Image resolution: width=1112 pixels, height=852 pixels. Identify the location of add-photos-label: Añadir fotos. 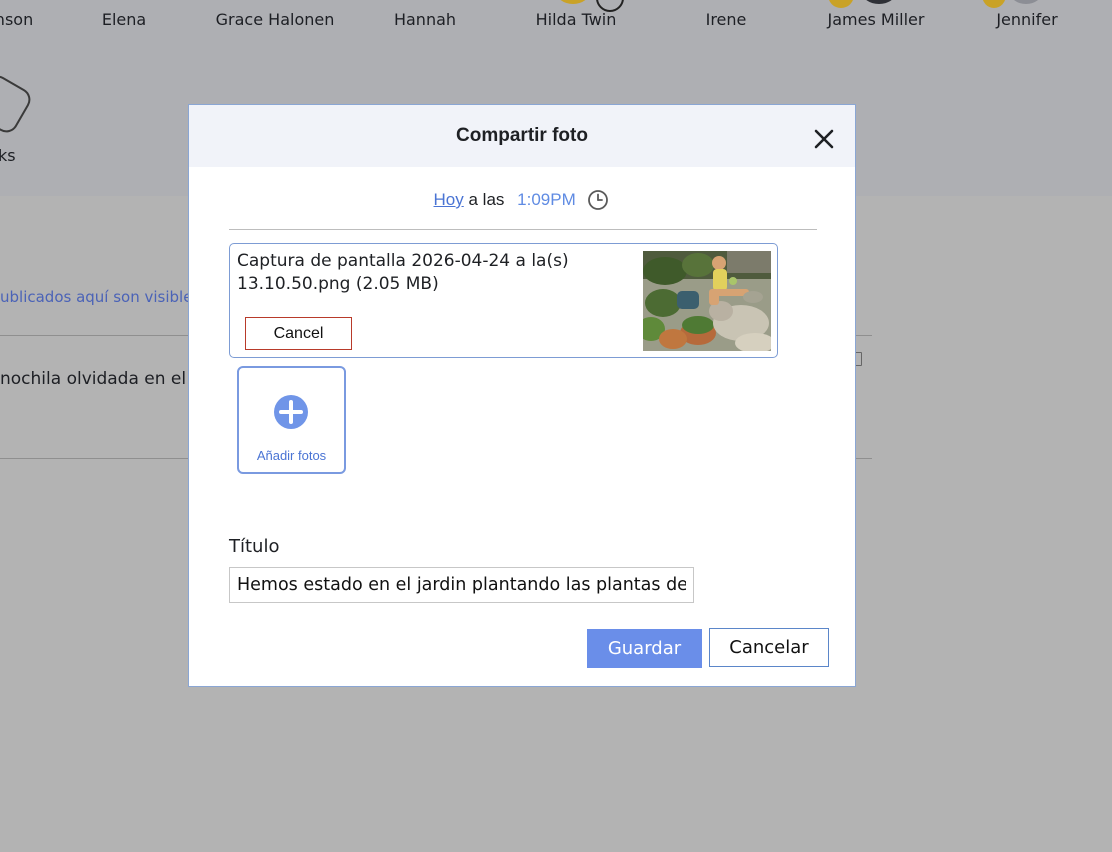
(291, 455).